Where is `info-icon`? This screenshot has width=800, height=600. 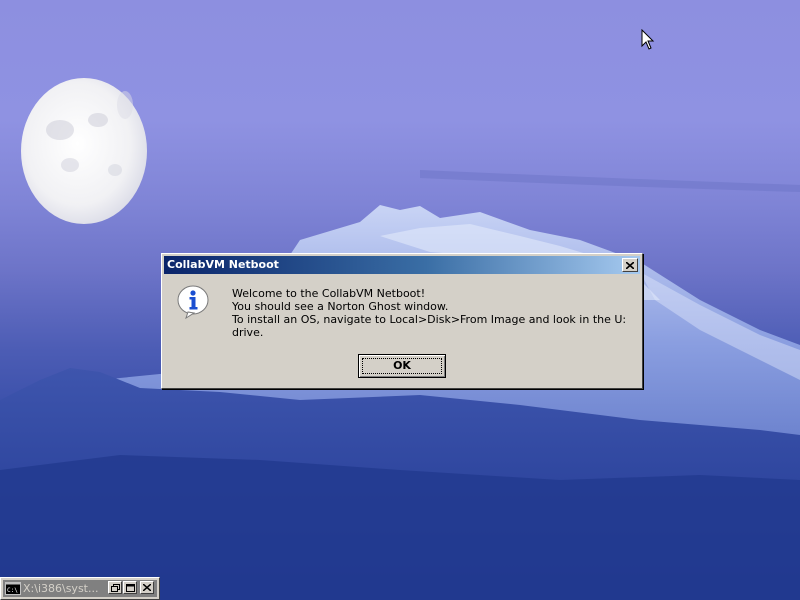 info-icon is located at coordinates (193, 302).